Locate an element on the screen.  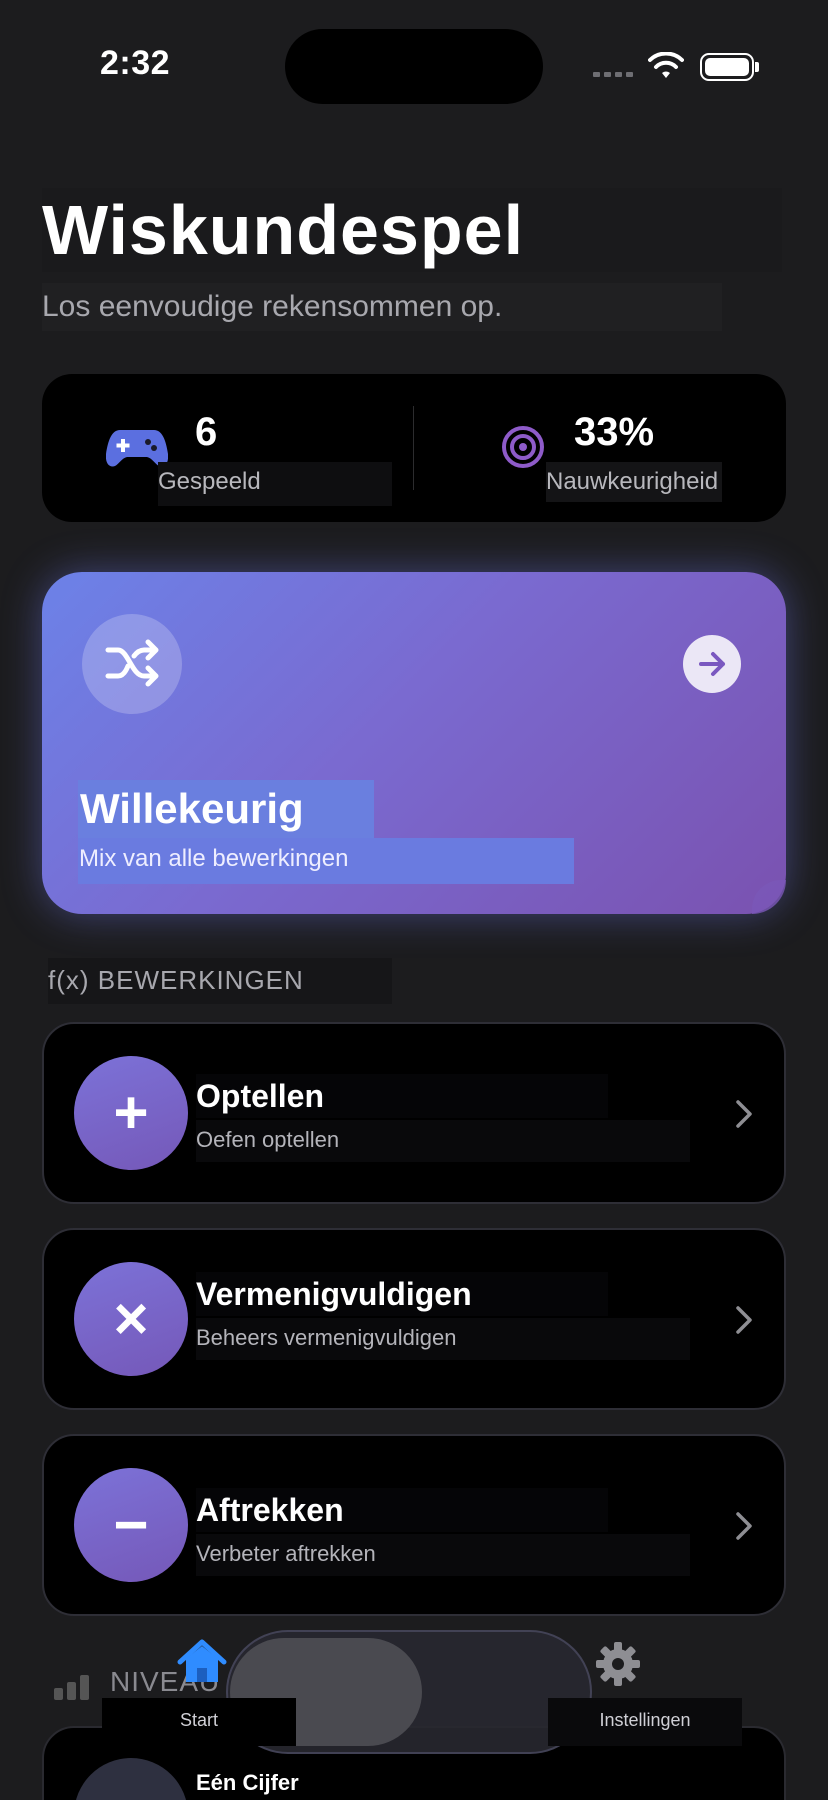
multiply-icon: × is located at coordinates (131, 1319).